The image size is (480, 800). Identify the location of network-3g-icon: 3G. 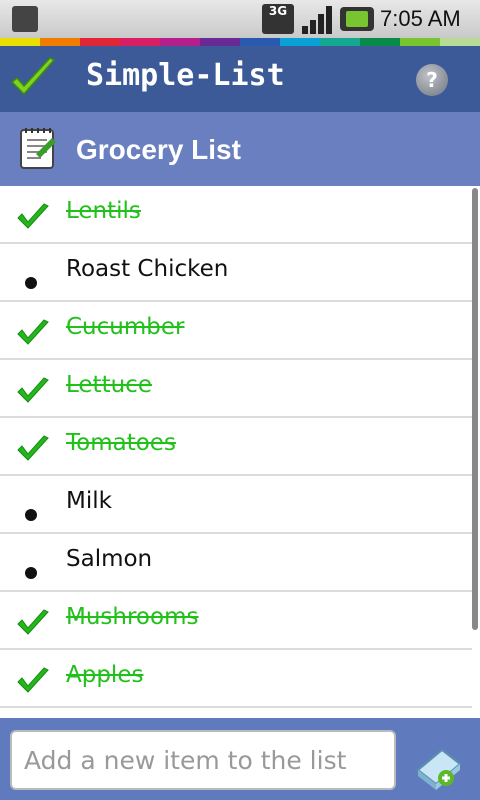
(278, 19).